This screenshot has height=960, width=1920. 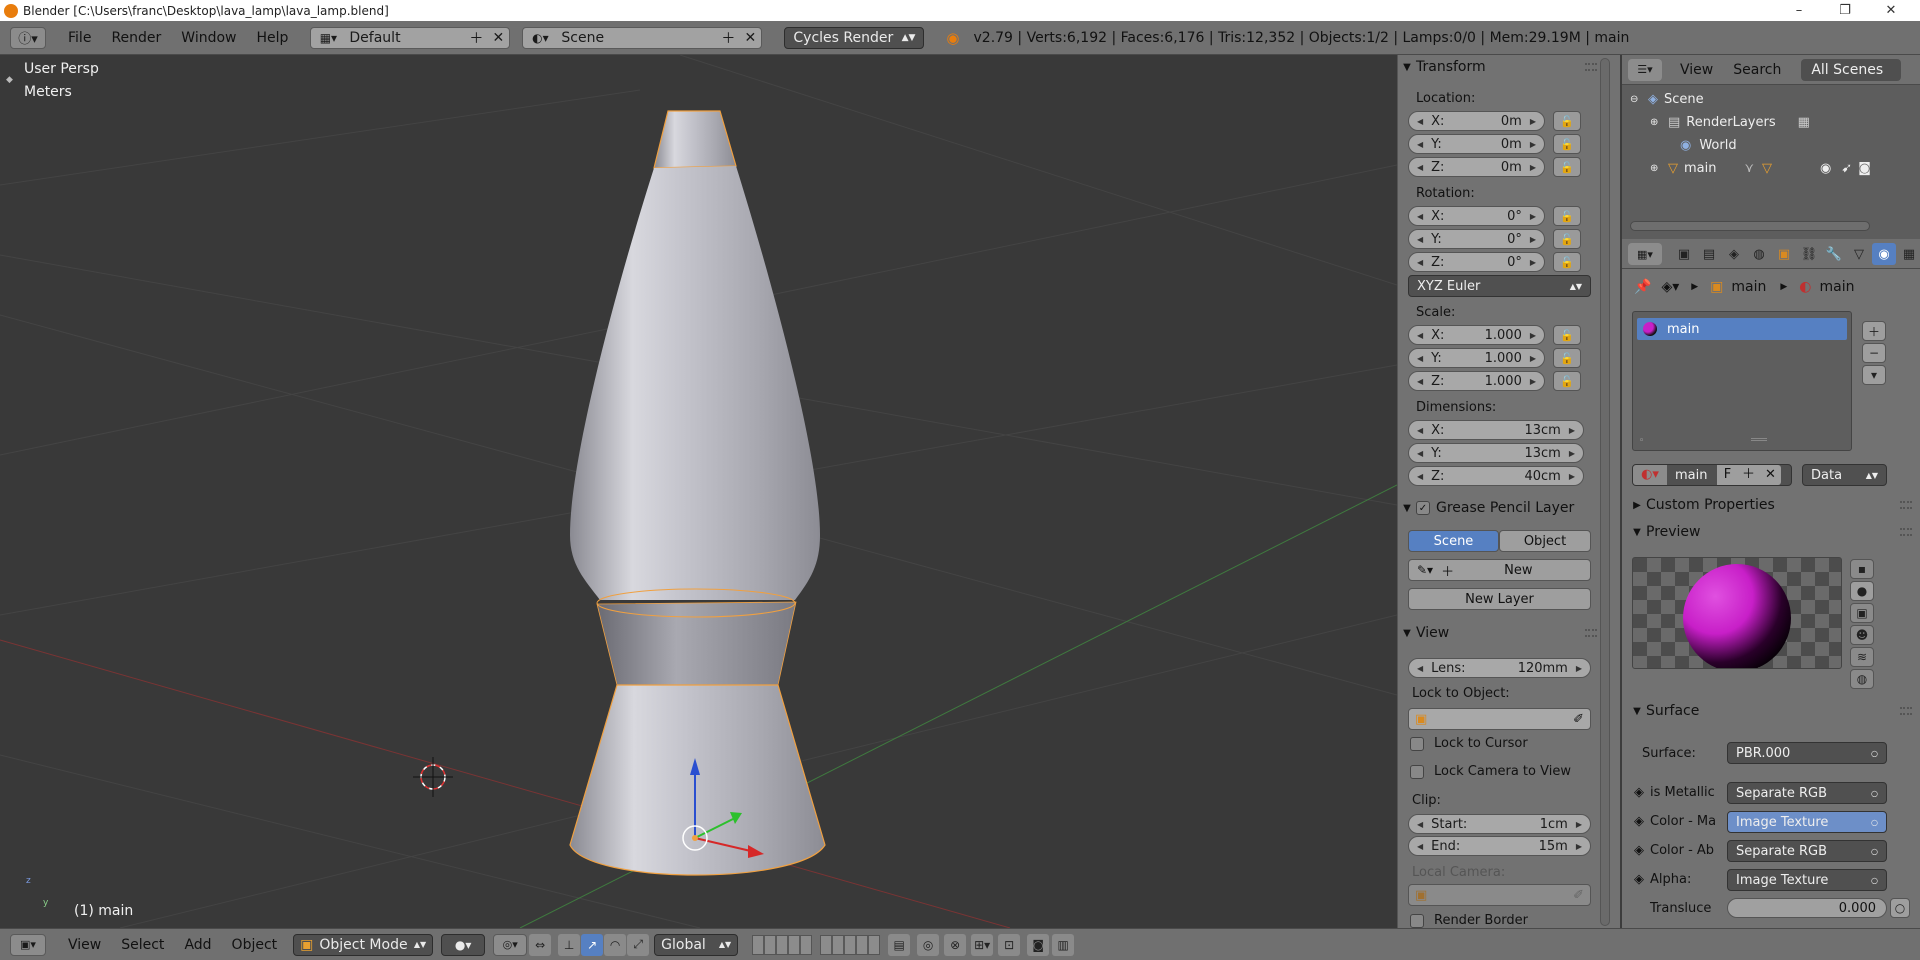 I want to click on lock-scale-z-icon: 🔓, so click(x=1567, y=381).